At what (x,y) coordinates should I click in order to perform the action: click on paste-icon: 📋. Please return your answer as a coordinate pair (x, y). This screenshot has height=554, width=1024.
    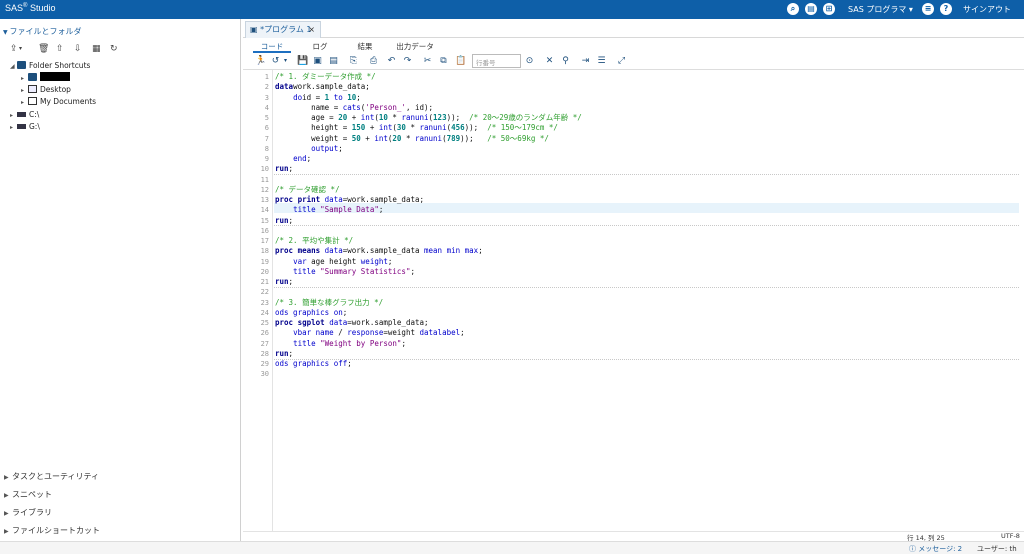
    Looking at the image, I should click on (460, 61).